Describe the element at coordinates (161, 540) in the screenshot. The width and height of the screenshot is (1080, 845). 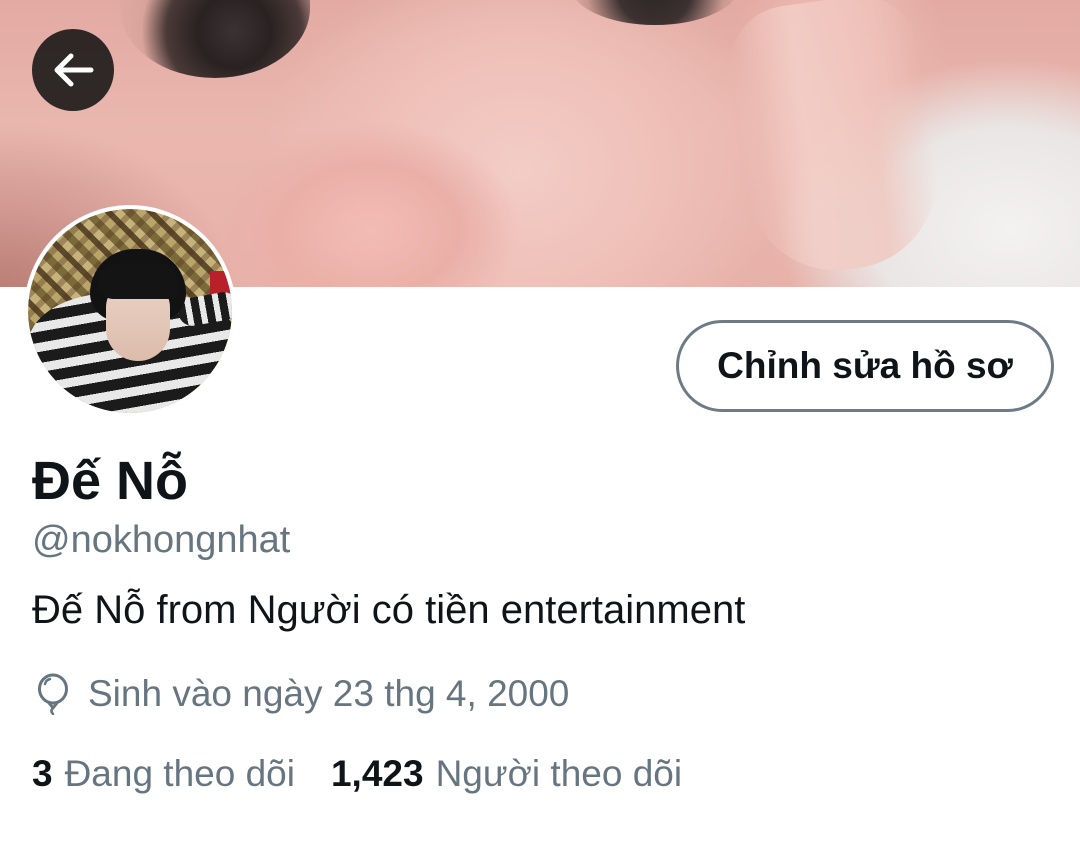
I see `user-handle: @nokhongnhat` at that location.